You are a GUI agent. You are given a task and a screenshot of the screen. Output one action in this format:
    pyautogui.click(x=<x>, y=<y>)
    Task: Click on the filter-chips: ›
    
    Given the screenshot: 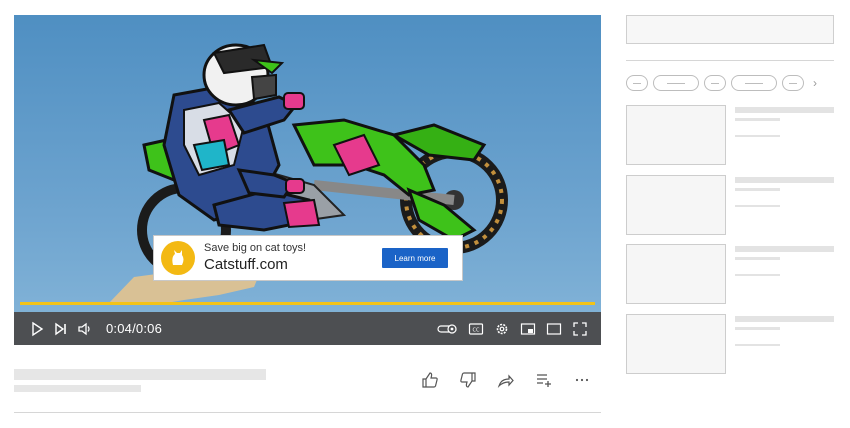 What is the action you would take?
    pyautogui.click(x=721, y=83)
    